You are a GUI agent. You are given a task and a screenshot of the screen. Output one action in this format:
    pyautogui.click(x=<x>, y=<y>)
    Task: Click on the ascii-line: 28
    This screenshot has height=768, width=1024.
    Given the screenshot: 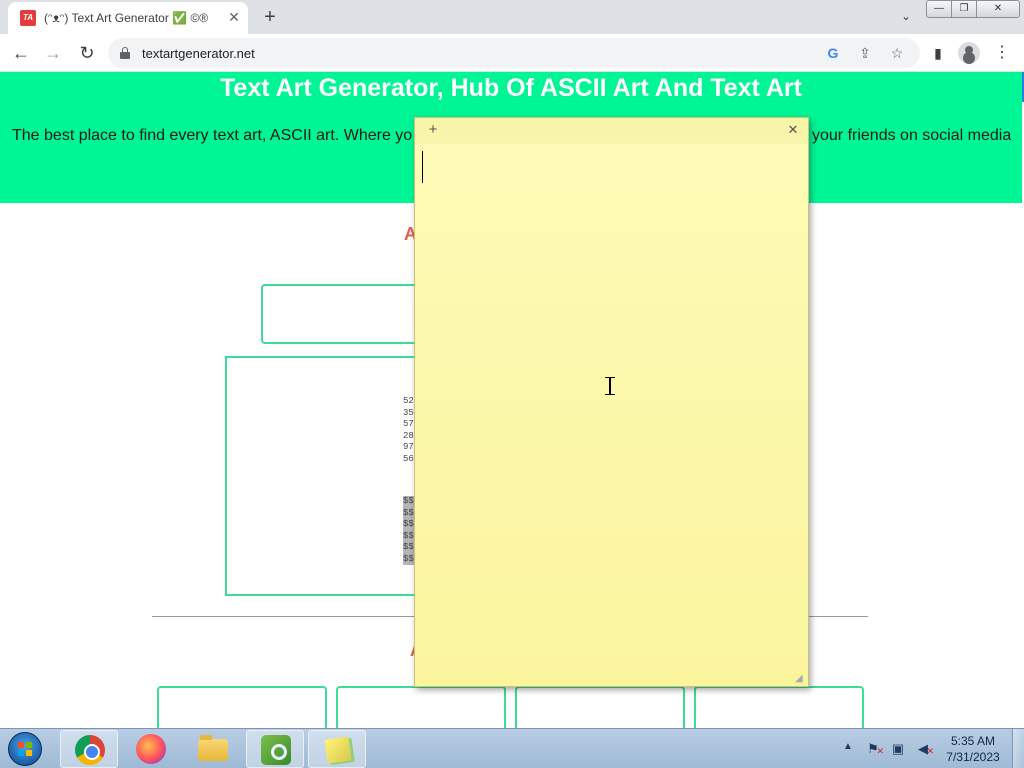 What is the action you would take?
    pyautogui.click(x=408, y=435)
    